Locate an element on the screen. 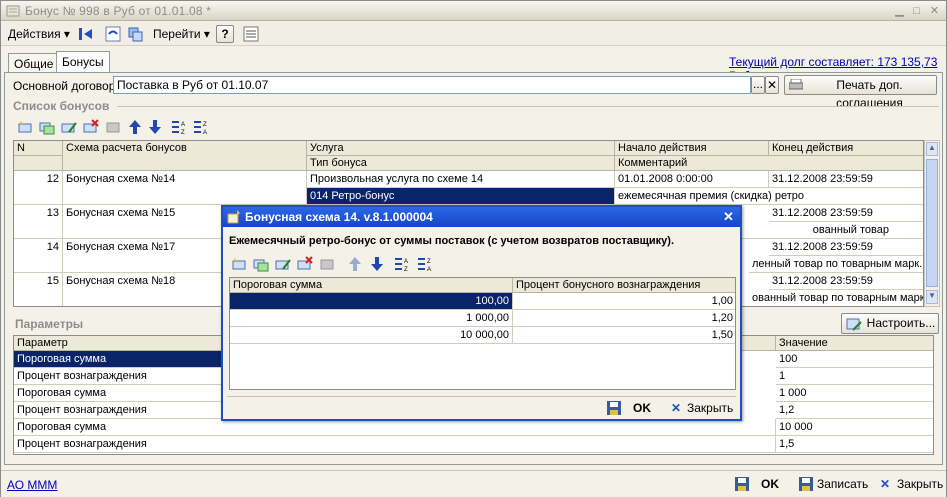 This screenshot has width=947, height=497. contract-label: Основной договор: is located at coordinates (66, 86).